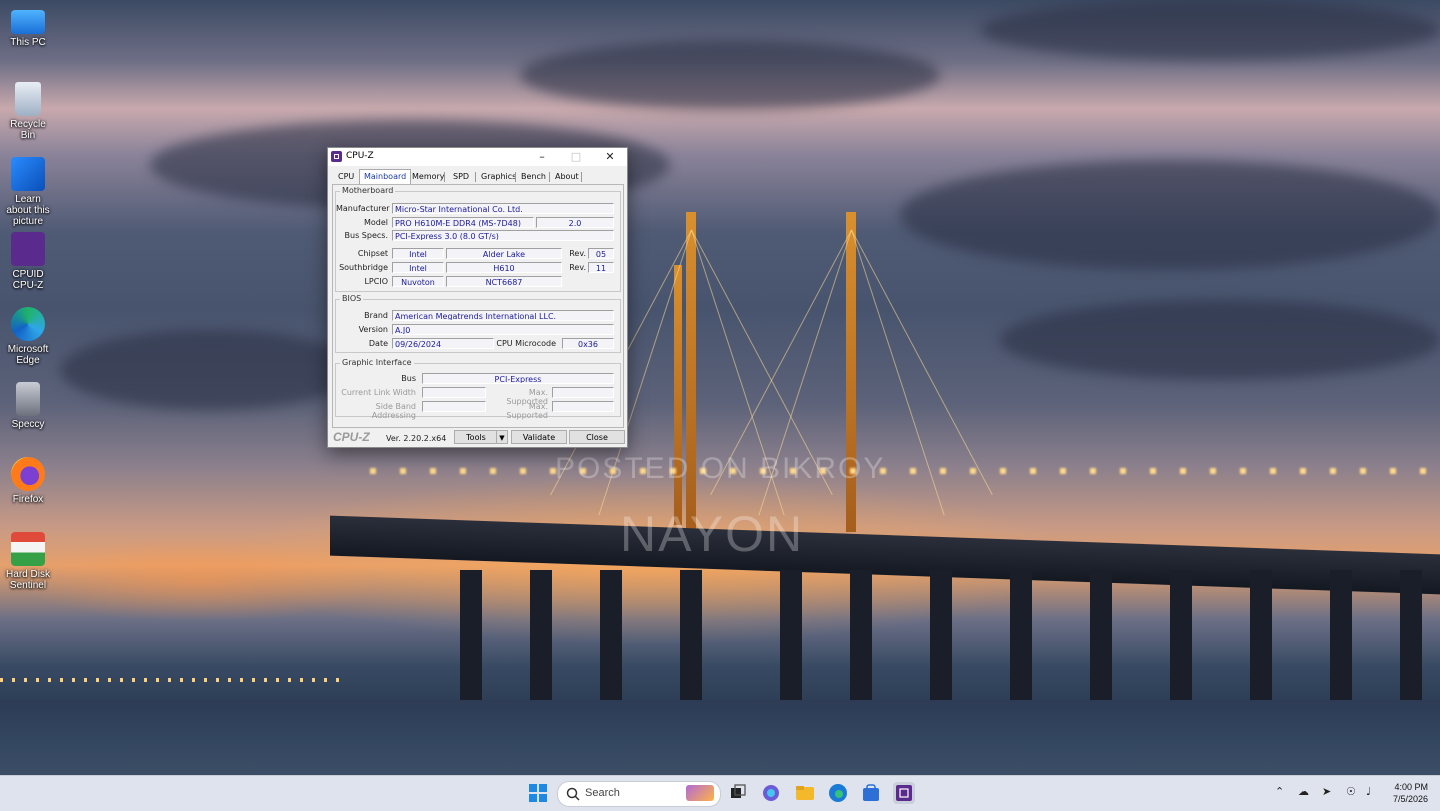  What do you see at coordinates (720, 468) in the screenshot?
I see `watermark-text: POSTED ON BIKROY` at bounding box center [720, 468].